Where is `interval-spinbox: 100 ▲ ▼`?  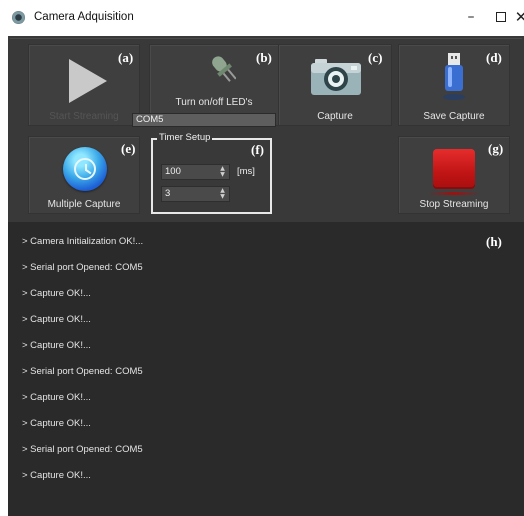 interval-spinbox: 100 ▲ ▼ is located at coordinates (195, 172).